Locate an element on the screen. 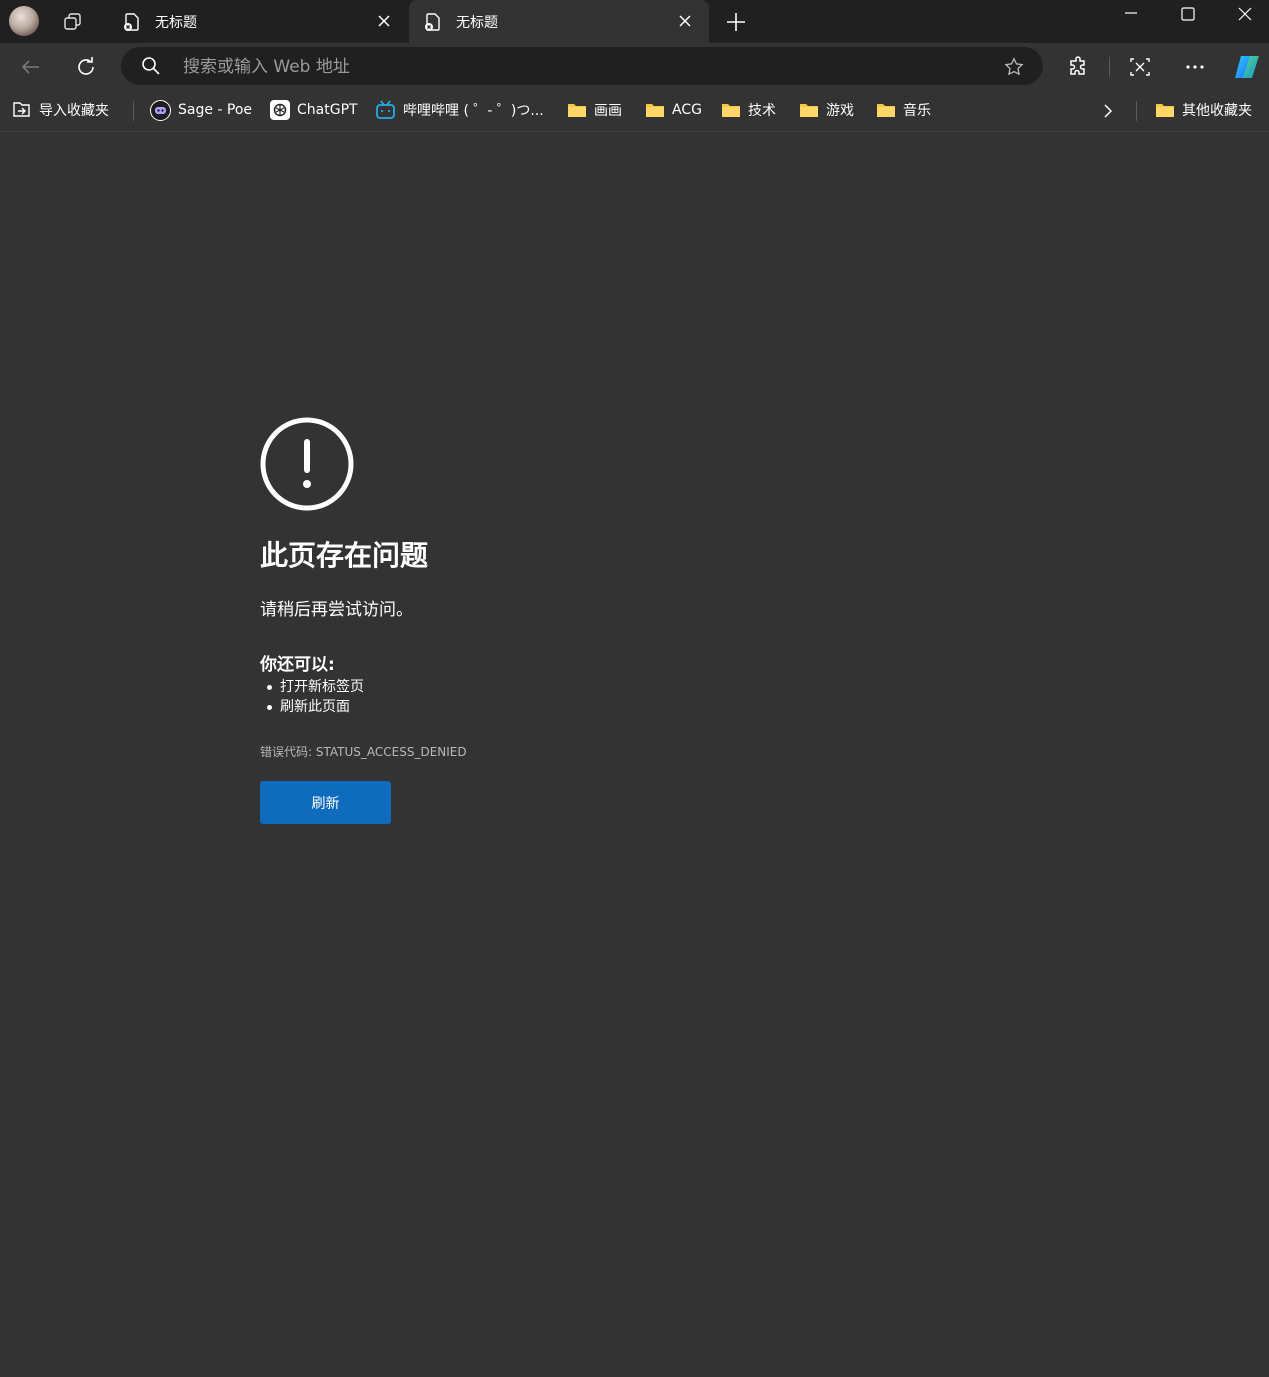 This screenshot has height=1377, width=1269. address-input is located at coordinates (583, 67).